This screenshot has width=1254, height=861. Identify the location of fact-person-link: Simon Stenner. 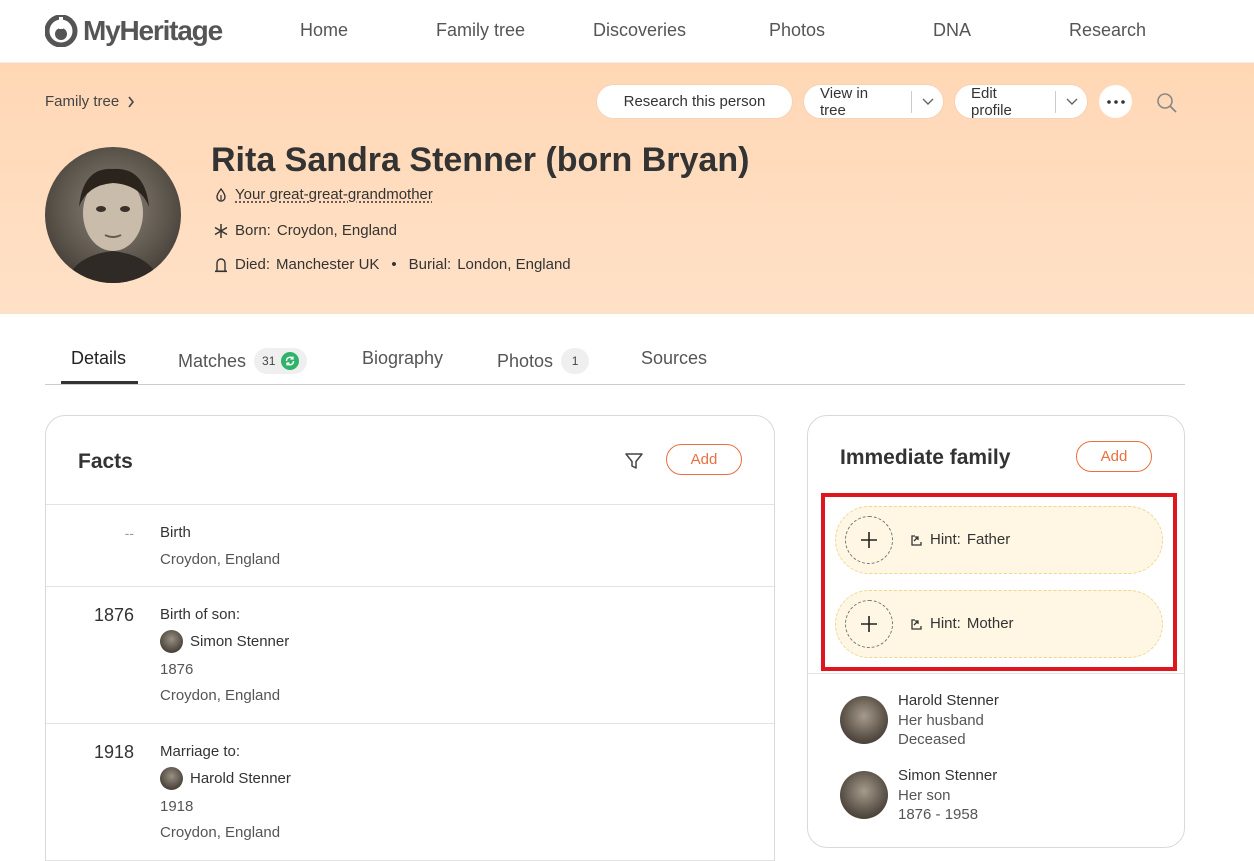
(224, 641).